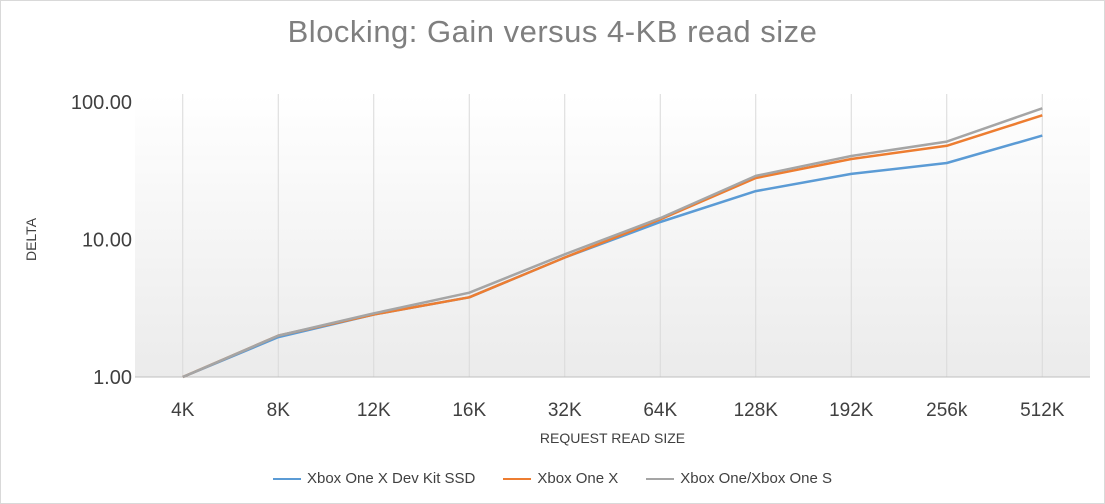 This screenshot has width=1105, height=504. I want to click on y-tick-label: 10.00, so click(107, 241).